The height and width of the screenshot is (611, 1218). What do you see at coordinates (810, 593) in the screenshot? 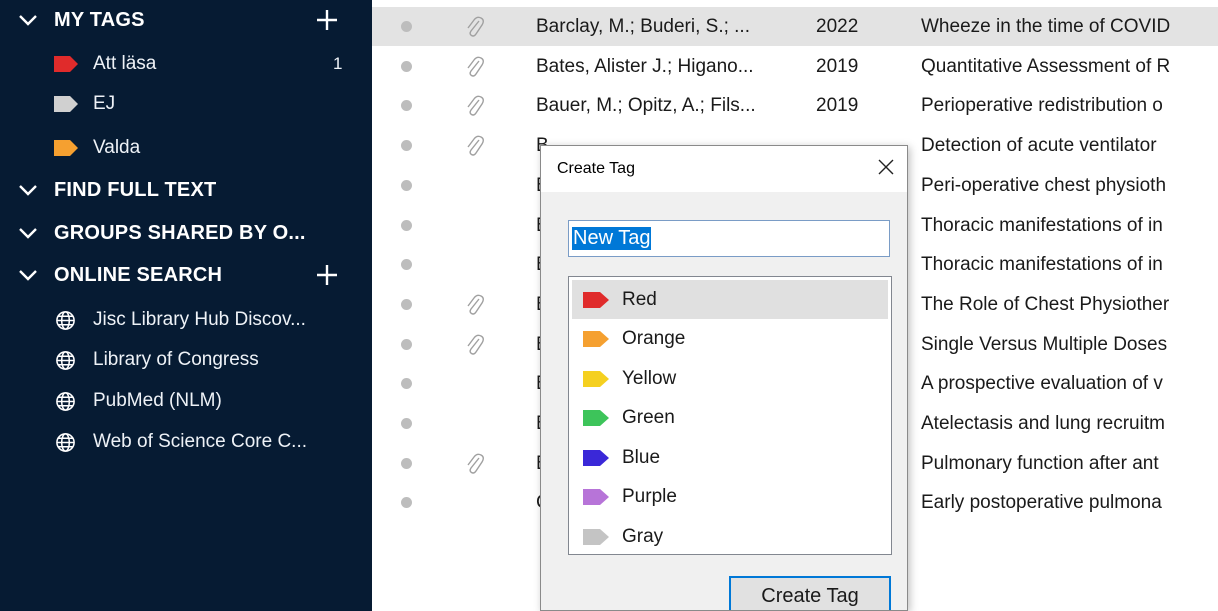
I see `create-tag-button: Create Tag` at bounding box center [810, 593].